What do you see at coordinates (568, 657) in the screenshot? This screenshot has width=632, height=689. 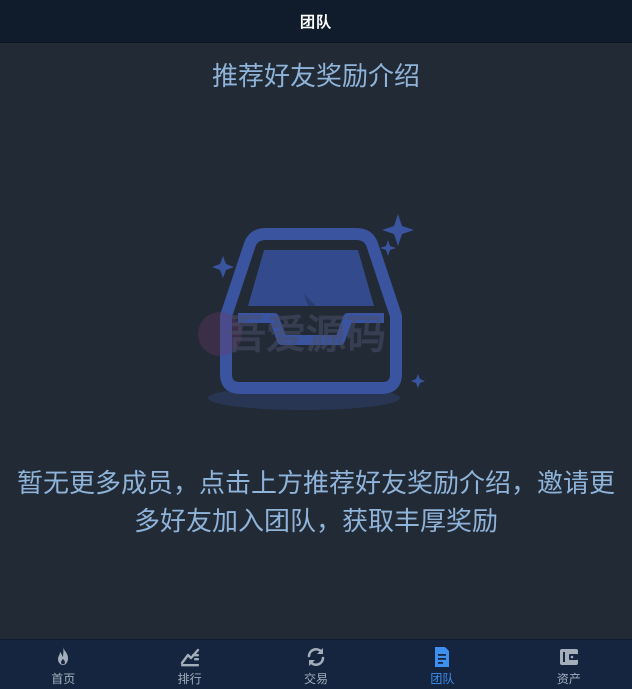 I see `wallet-icon` at bounding box center [568, 657].